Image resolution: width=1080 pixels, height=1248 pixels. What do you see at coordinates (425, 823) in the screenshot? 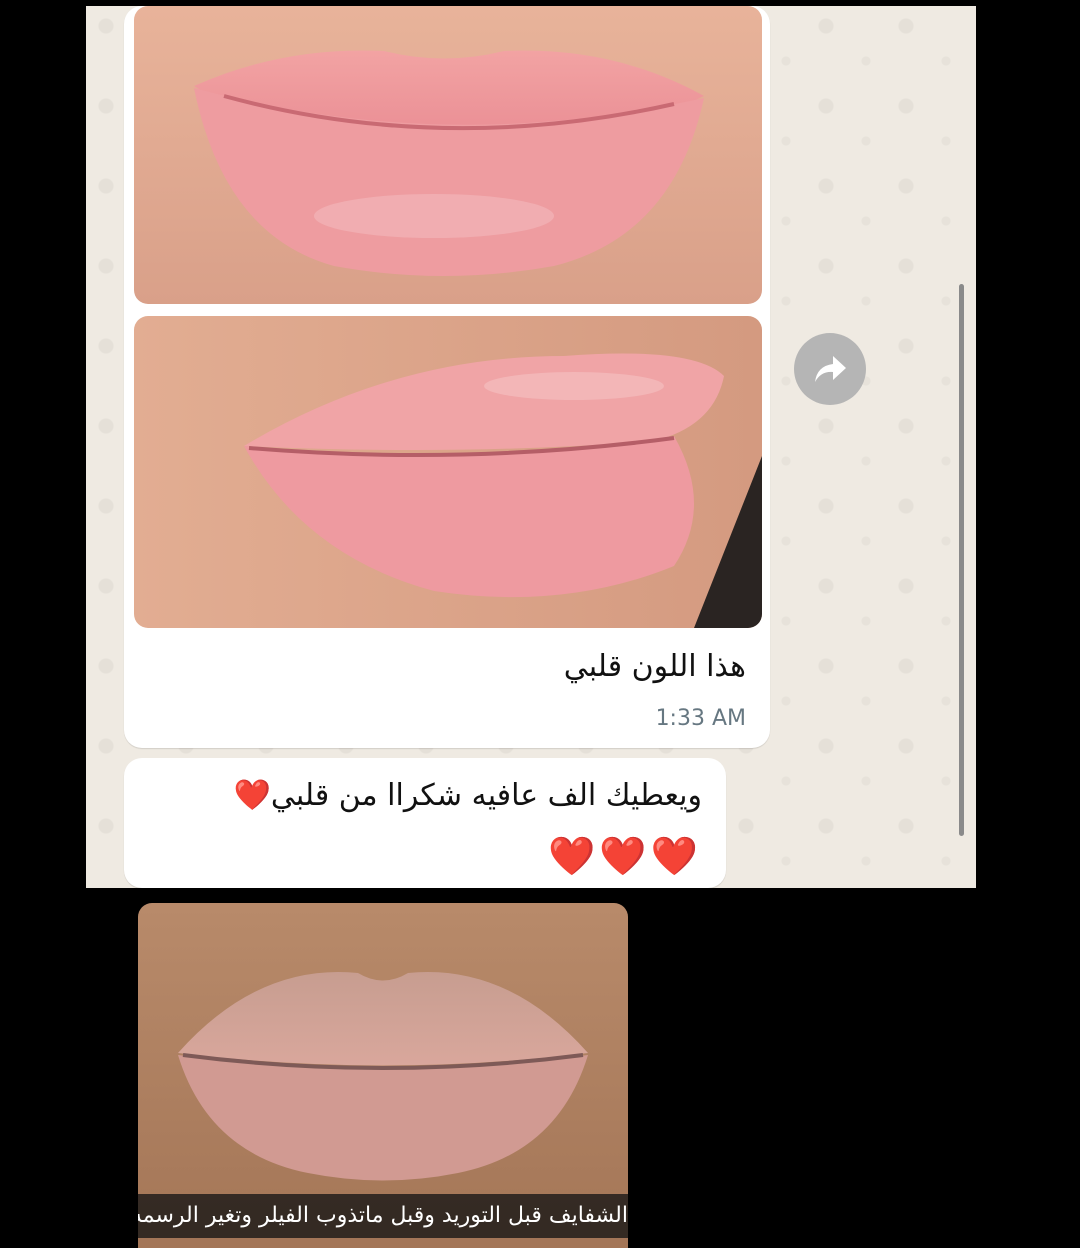
I see `reply-message-bubble: ويعطيك الف عافيه شكراا من قلبي❤️ ❤️❤️❤️` at bounding box center [425, 823].